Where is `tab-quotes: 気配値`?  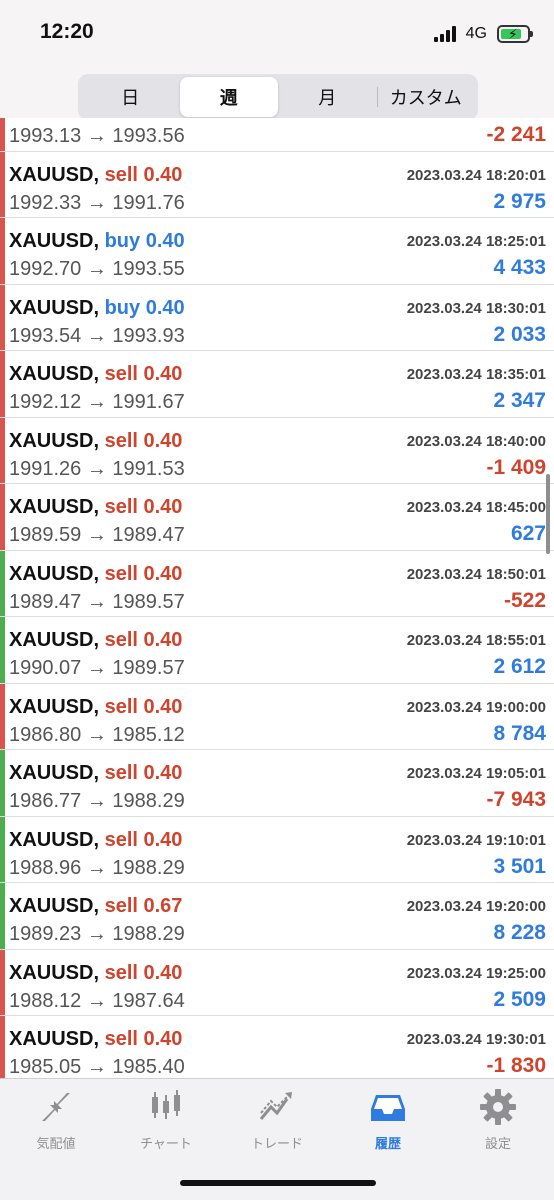
tab-quotes: 気配値 is located at coordinates (56, 1122).